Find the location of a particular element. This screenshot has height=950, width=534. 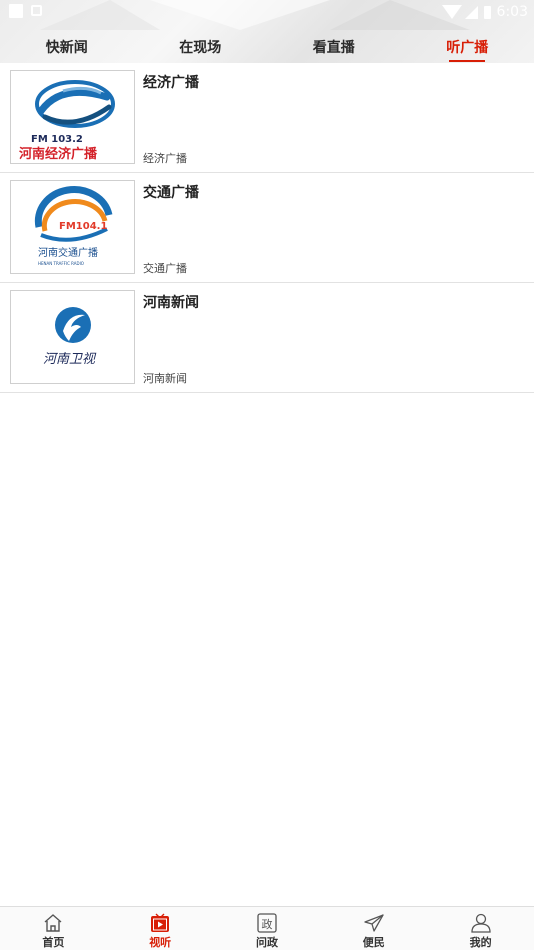

station-title: 经济广播 is located at coordinates (171, 83).